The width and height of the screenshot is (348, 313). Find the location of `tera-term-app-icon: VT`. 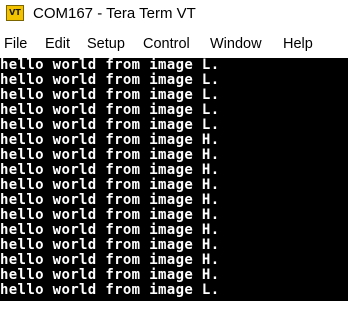

tera-term-app-icon: VT is located at coordinates (15, 13).